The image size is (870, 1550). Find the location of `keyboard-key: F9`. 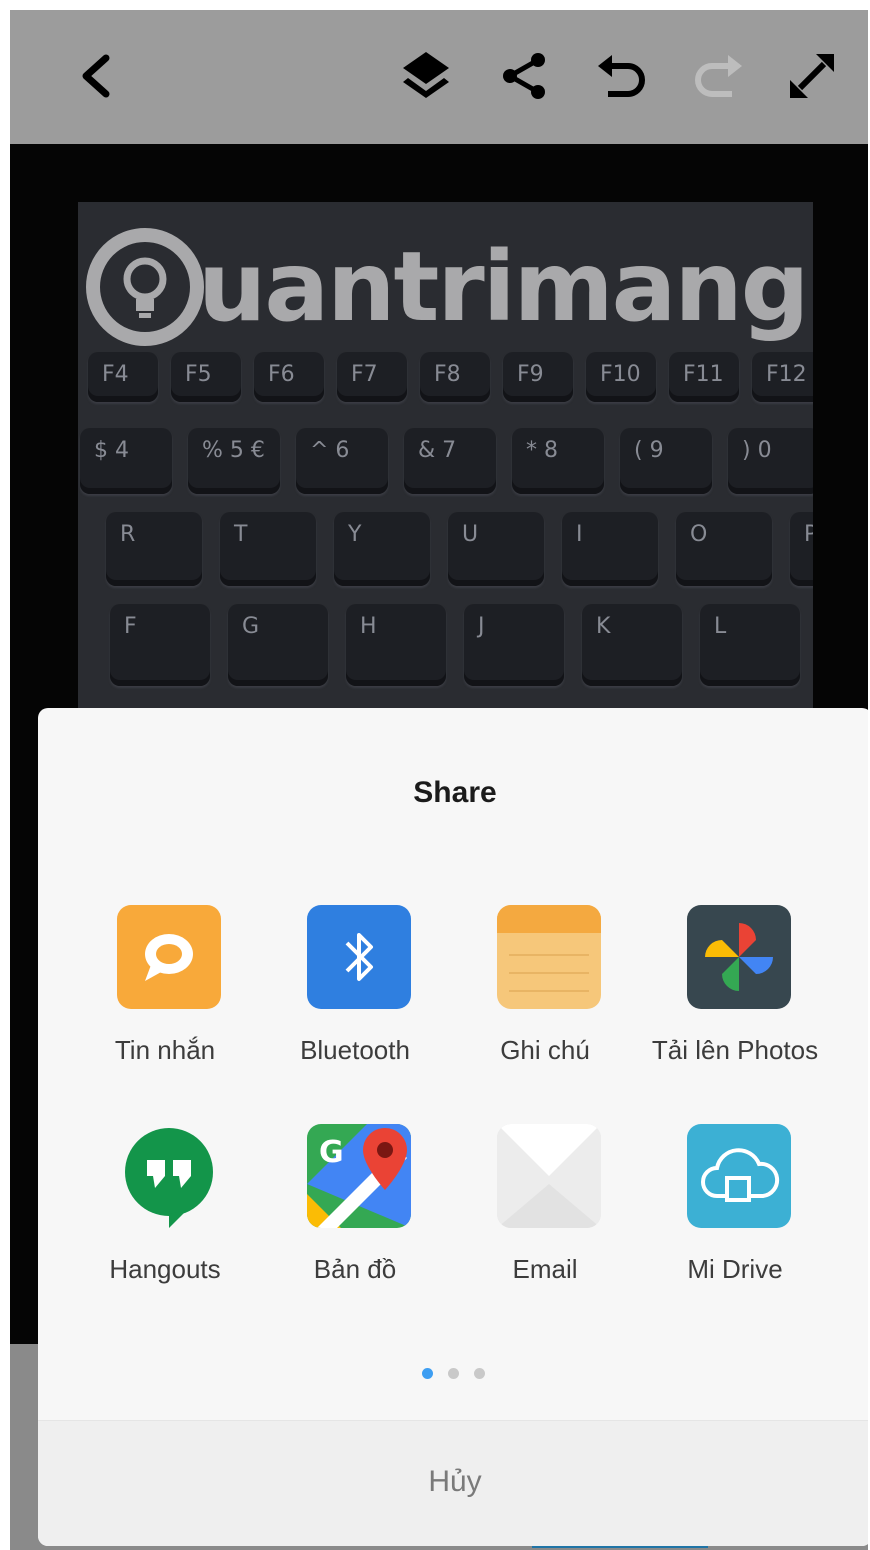

keyboard-key: F9 is located at coordinates (538, 377).